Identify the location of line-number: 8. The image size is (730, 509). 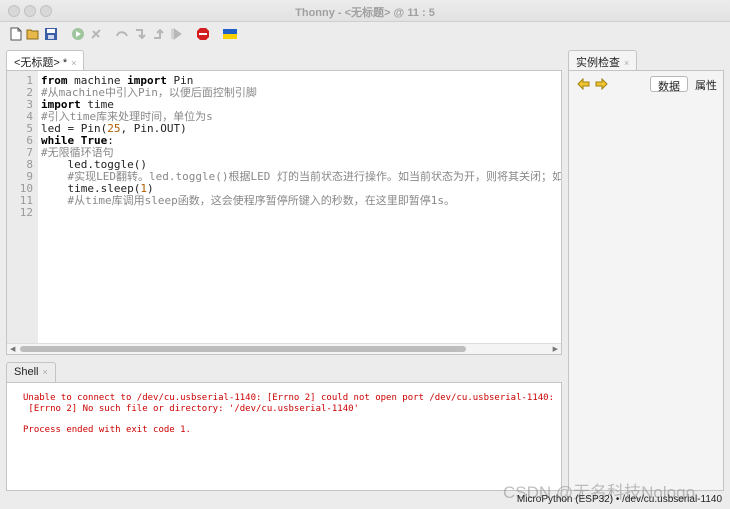
(29, 164).